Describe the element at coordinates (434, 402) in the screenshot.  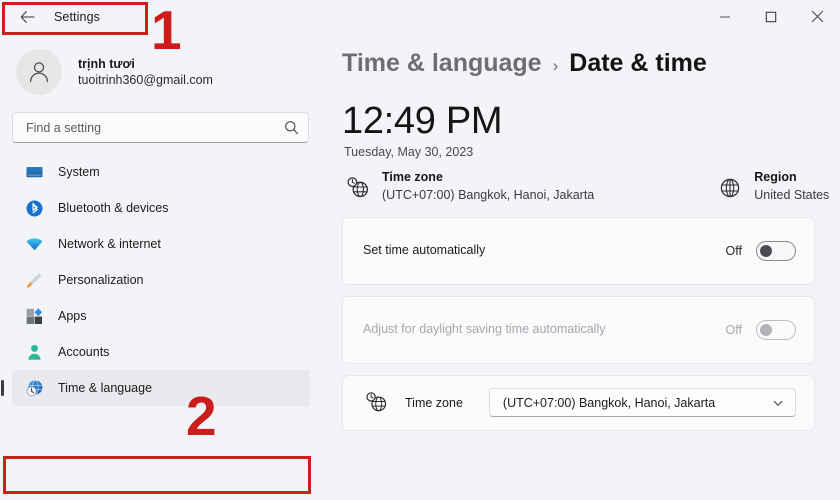
I see `time-zone-label: Time zone` at that location.